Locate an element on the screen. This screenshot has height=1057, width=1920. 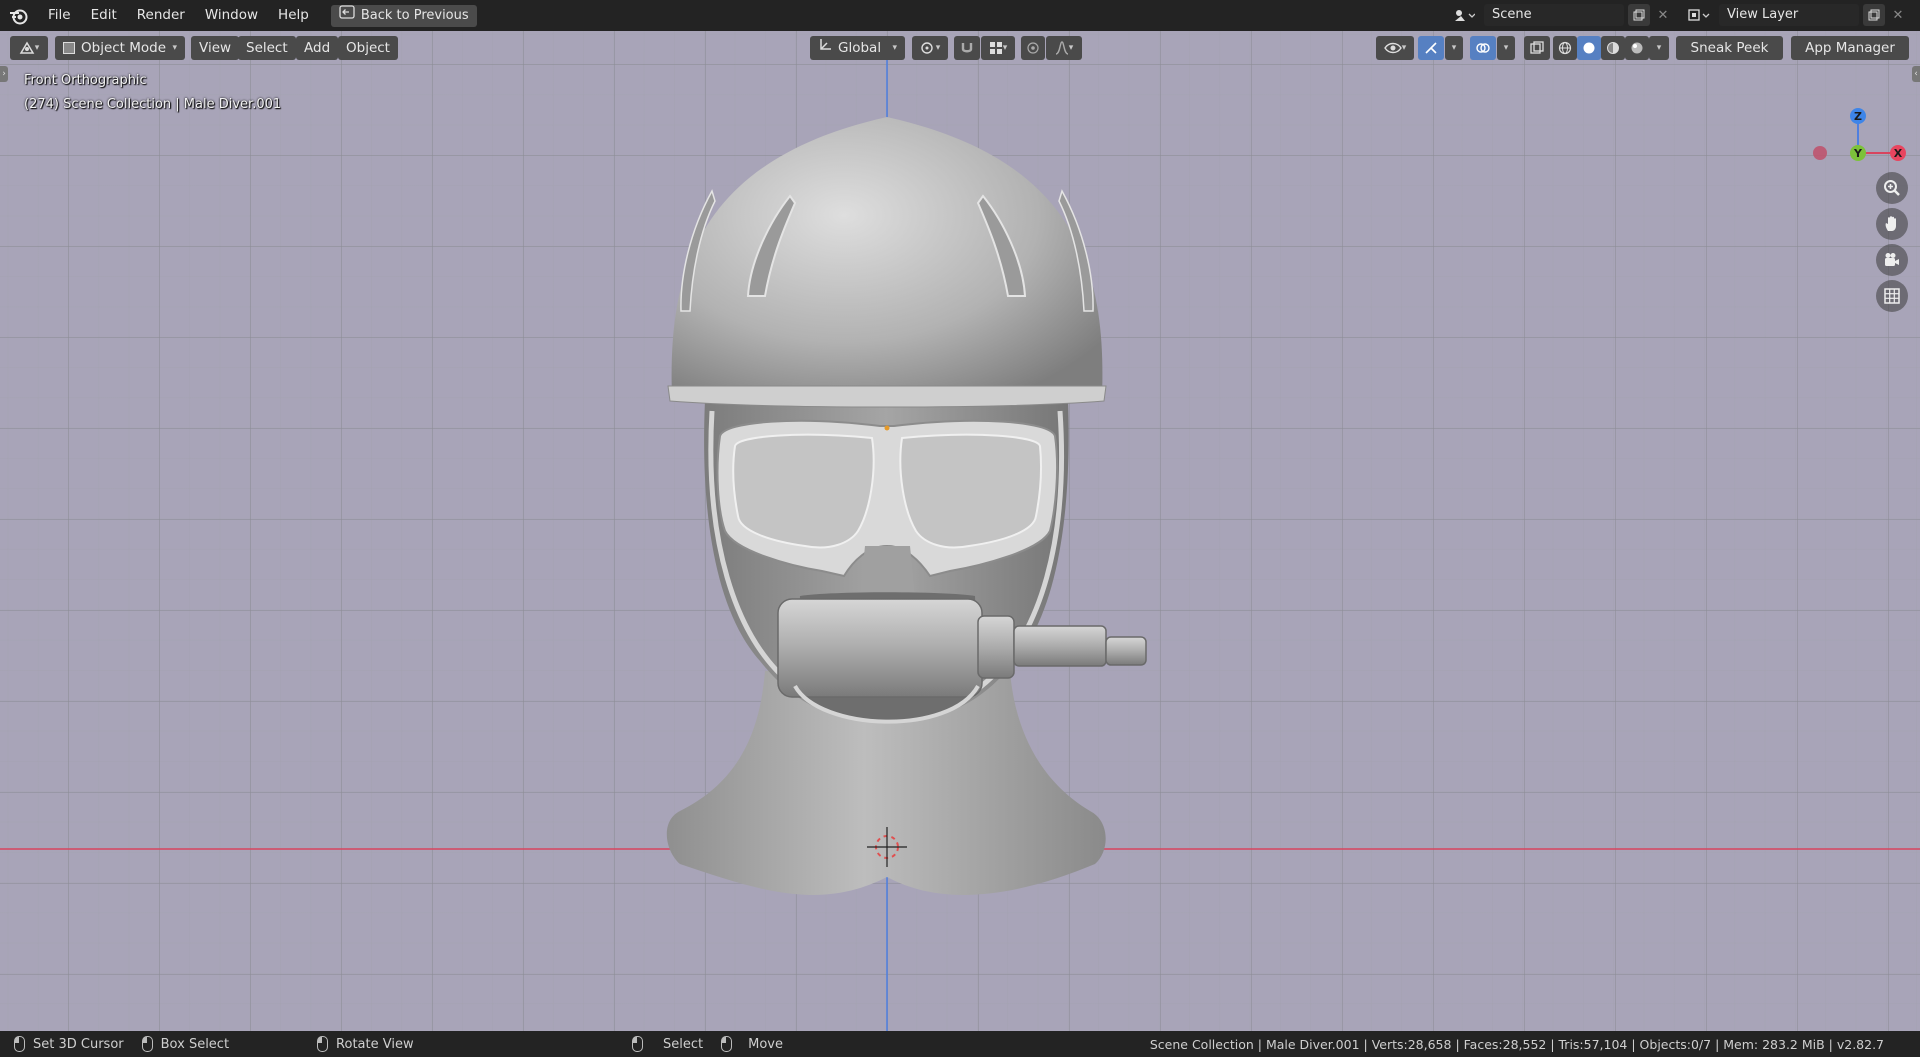
proportional-falloff-icon: ▾ is located at coordinates (1064, 48).